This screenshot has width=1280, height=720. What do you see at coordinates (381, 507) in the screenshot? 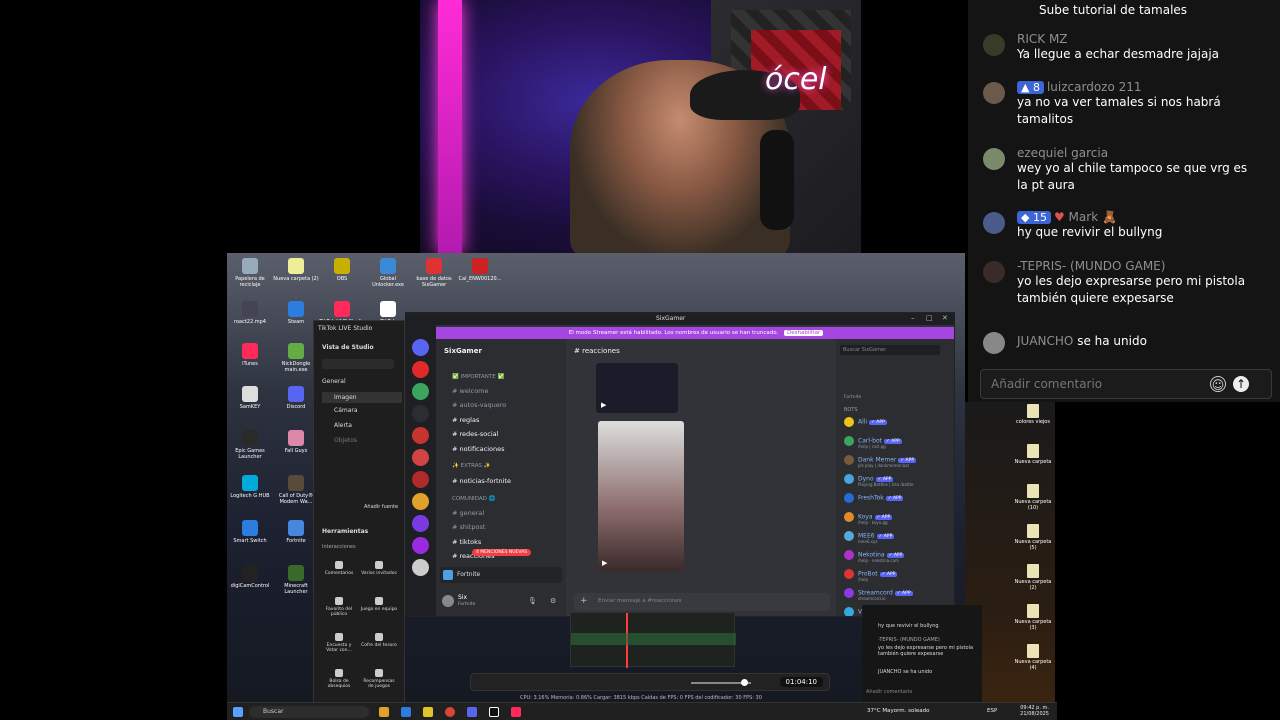
I see `add-source-button: Añadir fuente` at bounding box center [381, 507].